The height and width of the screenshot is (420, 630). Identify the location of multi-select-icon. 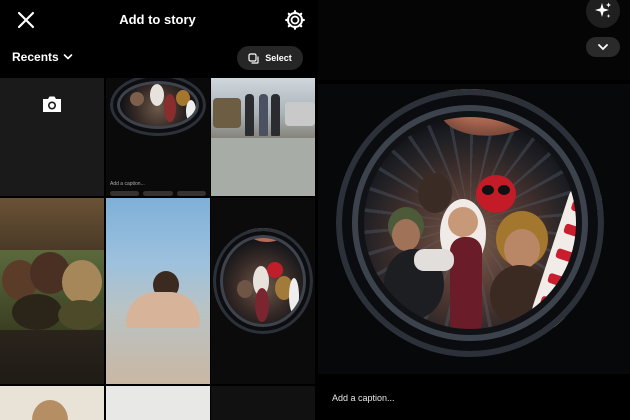
(253, 58).